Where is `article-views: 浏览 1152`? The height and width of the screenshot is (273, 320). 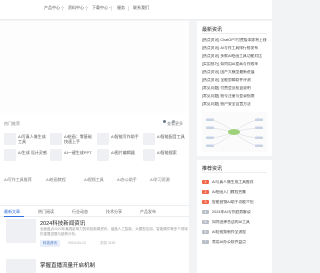
article-views: 浏览 1152 is located at coordinates (108, 243).